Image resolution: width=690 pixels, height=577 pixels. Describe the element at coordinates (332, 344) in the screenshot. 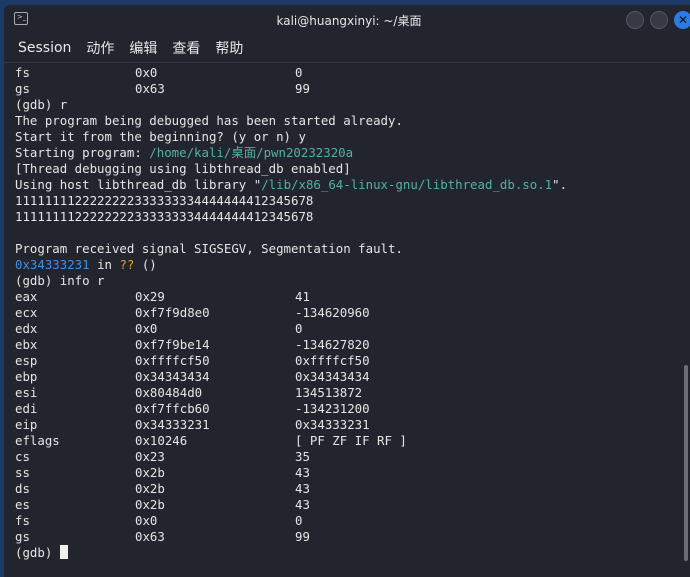

I see `register-value: -134627820` at that location.